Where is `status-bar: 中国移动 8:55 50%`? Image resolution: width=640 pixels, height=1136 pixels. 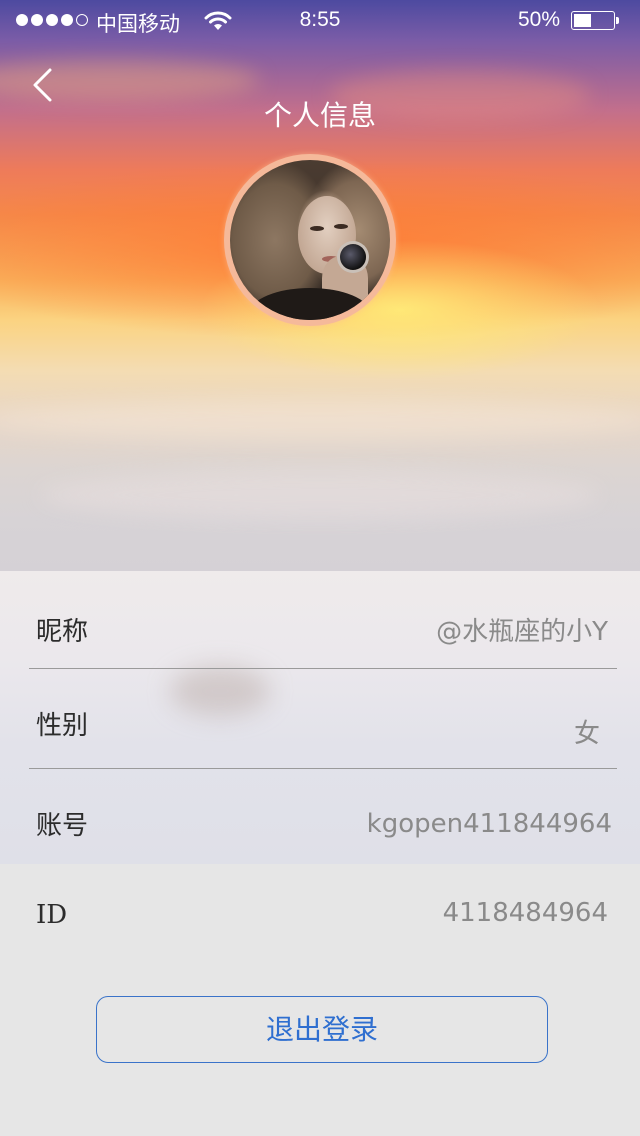 status-bar: 中国移动 8:55 50% is located at coordinates (320, 20).